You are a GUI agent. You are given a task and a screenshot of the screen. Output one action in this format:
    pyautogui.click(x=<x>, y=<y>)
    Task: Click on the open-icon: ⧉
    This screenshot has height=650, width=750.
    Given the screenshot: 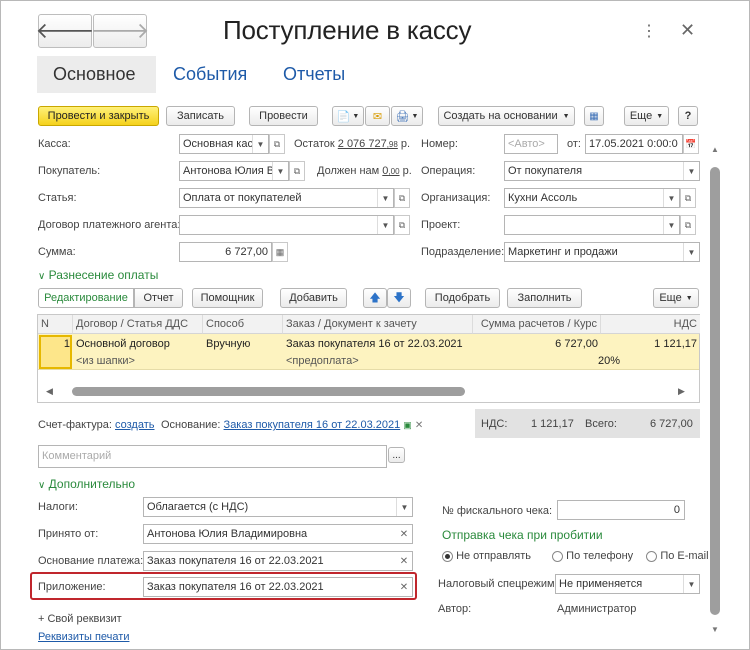 What is the action you would take?
    pyautogui.click(x=277, y=143)
    